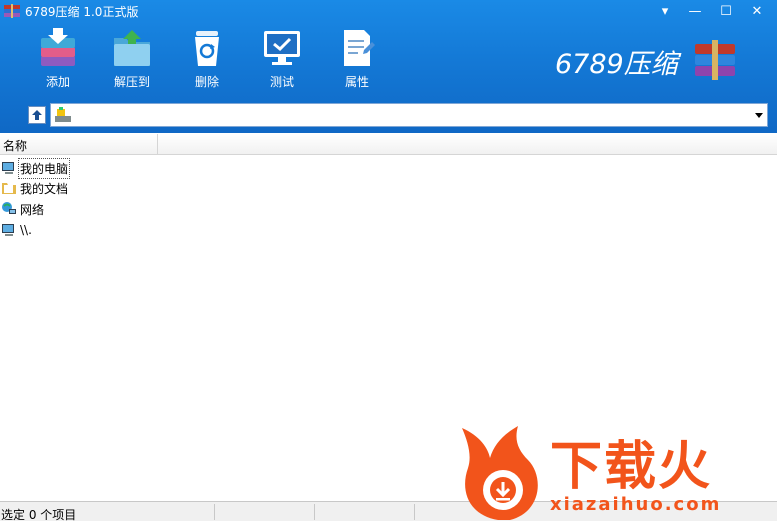  What do you see at coordinates (9, 188) in the screenshot?
I see `documents-folder-icon` at bounding box center [9, 188].